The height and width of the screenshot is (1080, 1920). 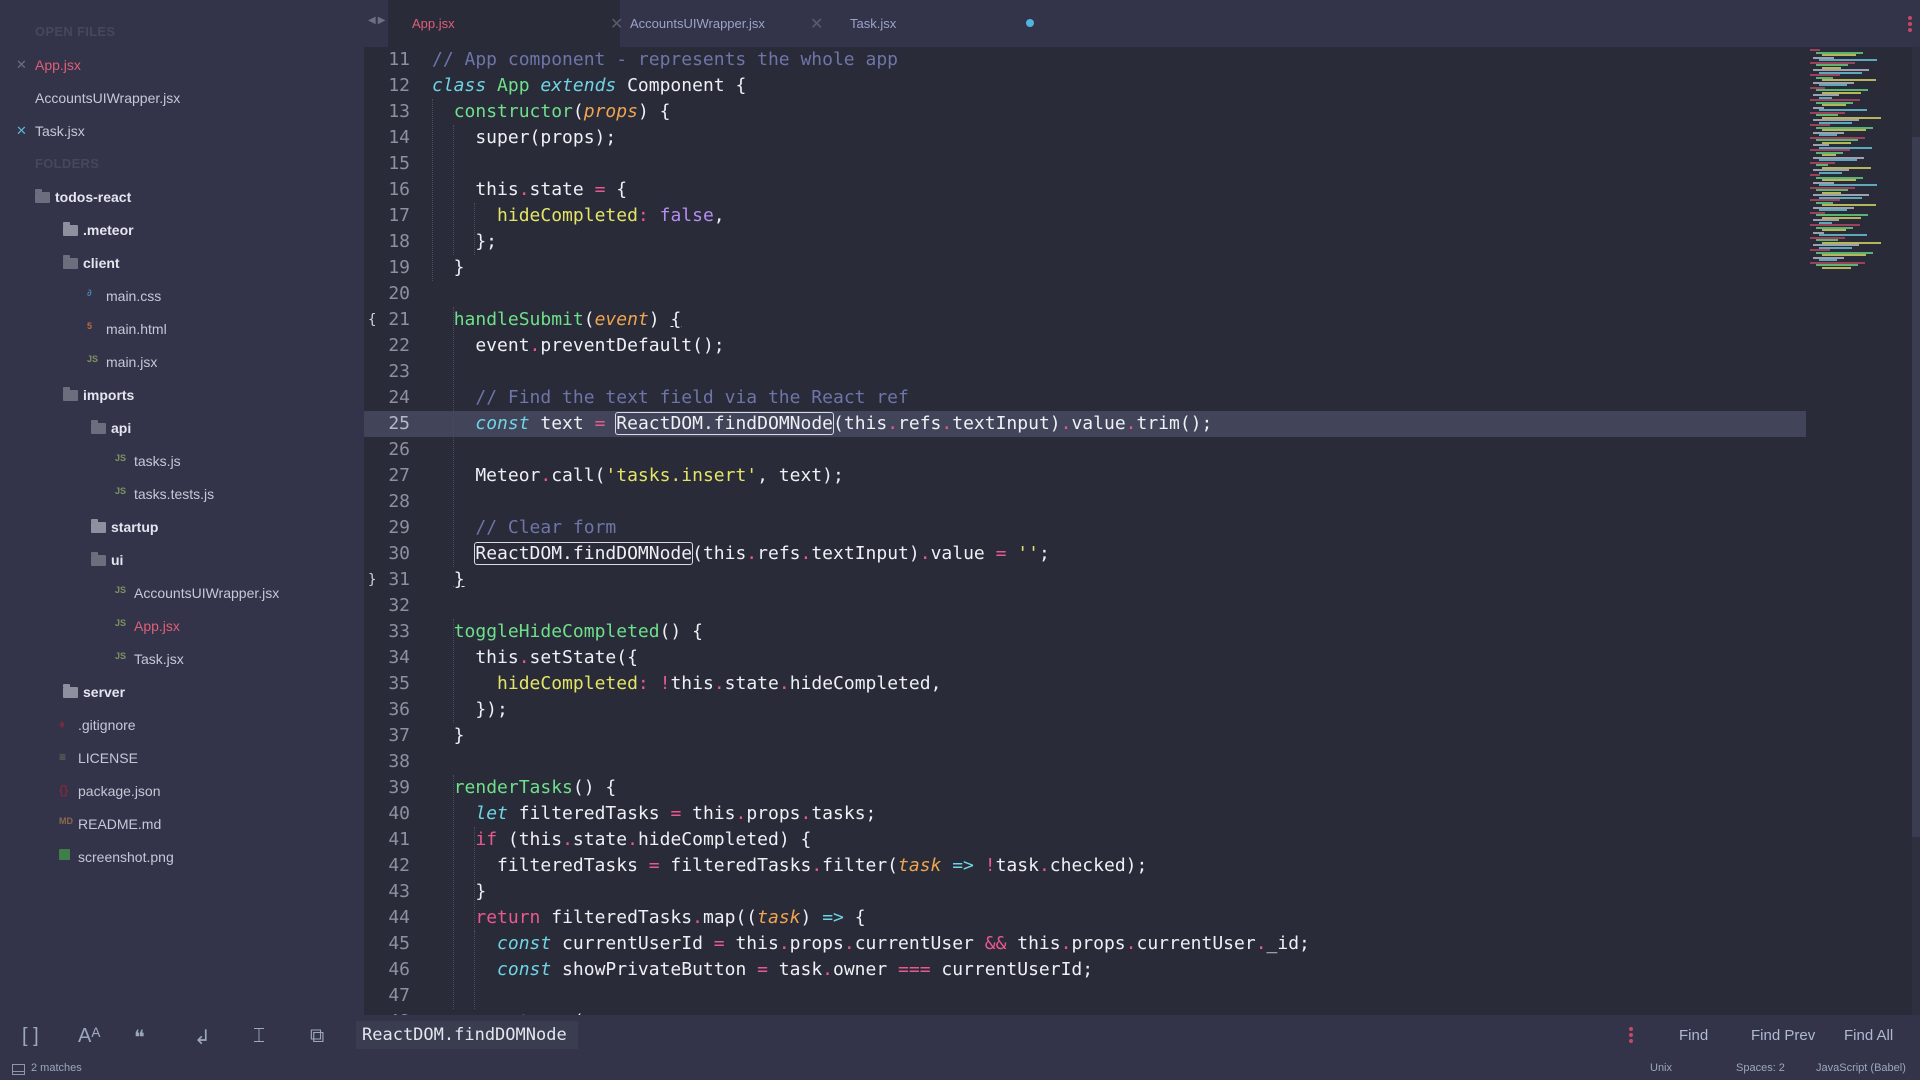 What do you see at coordinates (505, 23) in the screenshot?
I see `tab-app-jsx: App.jsx ✕` at bounding box center [505, 23].